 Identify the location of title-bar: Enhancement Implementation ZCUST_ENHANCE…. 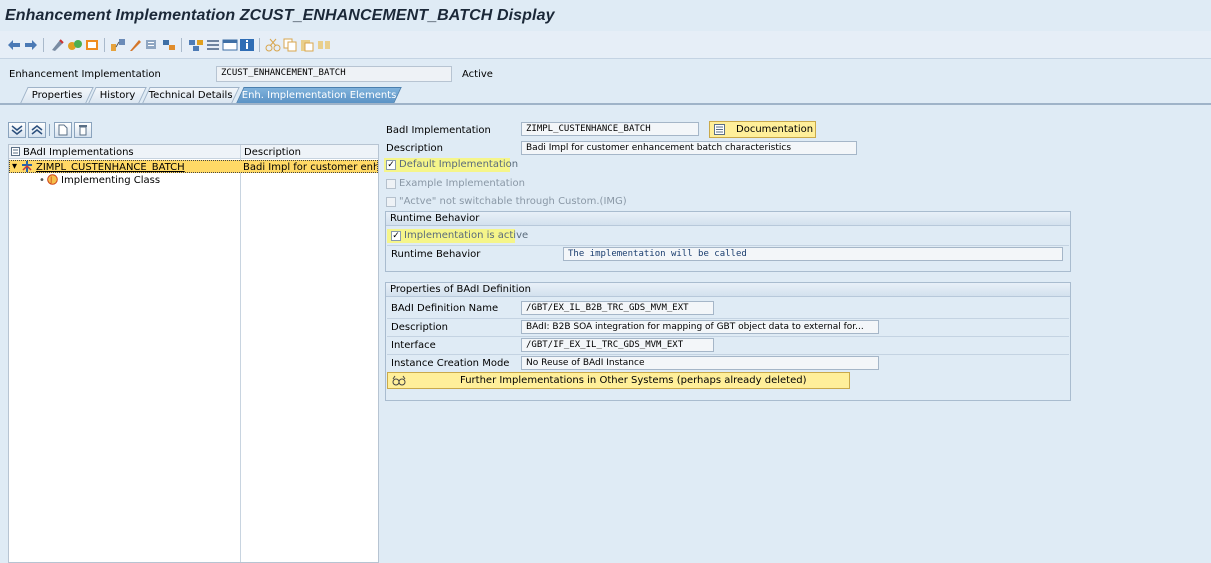
(605, 15).